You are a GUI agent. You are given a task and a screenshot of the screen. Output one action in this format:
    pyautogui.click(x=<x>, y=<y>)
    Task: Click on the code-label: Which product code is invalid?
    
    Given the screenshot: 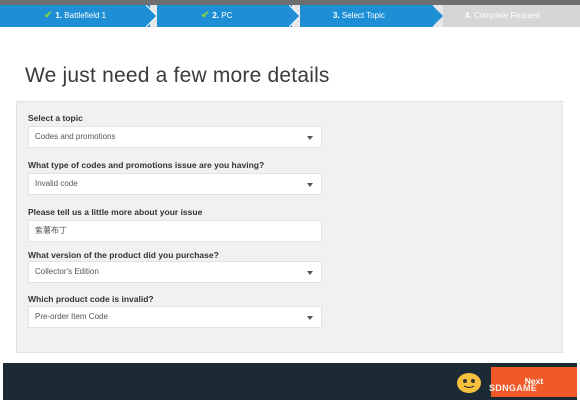 What is the action you would take?
    pyautogui.click(x=91, y=299)
    